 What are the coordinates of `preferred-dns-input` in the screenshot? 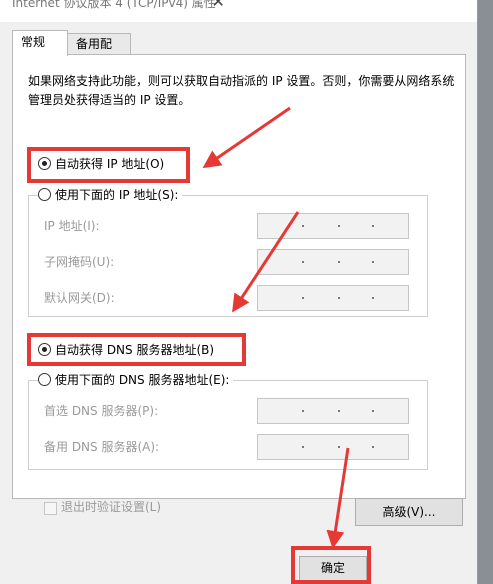 It's located at (333, 411).